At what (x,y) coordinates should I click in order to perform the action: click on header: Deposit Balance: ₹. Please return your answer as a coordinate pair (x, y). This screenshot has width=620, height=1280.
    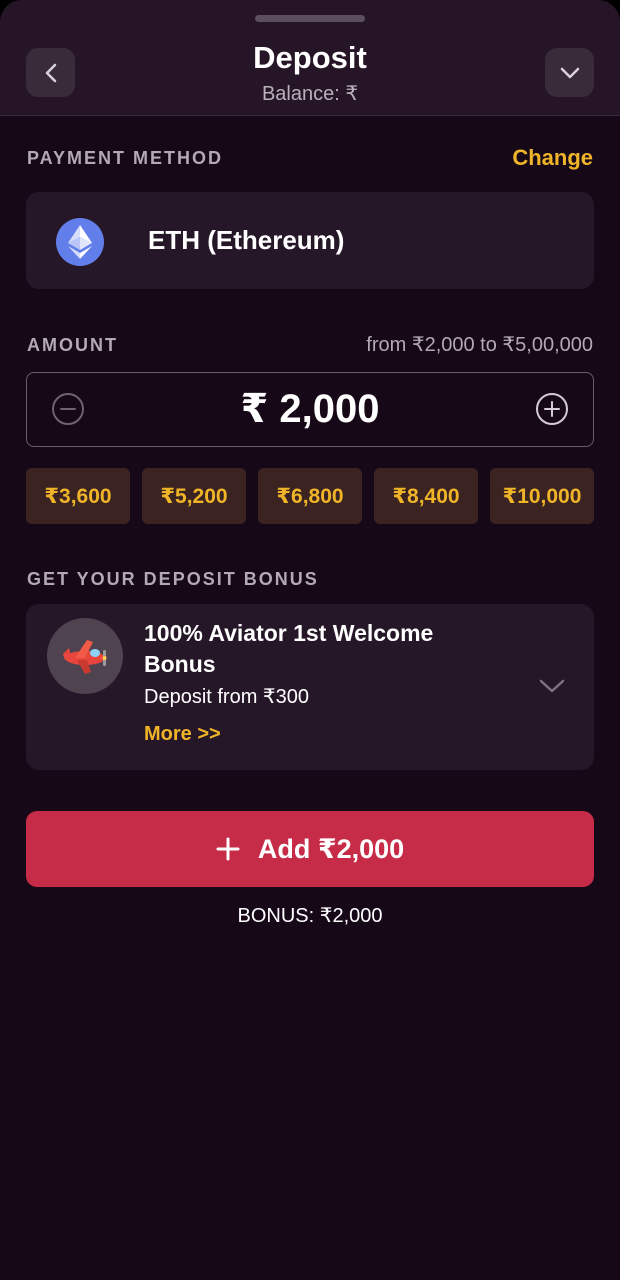
    Looking at the image, I should click on (310, 58).